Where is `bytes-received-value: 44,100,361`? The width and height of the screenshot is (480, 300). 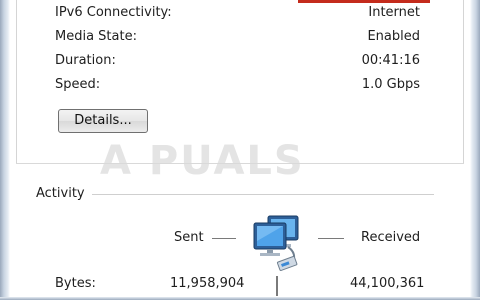 bytes-received-value: 44,100,361 is located at coordinates (387, 283).